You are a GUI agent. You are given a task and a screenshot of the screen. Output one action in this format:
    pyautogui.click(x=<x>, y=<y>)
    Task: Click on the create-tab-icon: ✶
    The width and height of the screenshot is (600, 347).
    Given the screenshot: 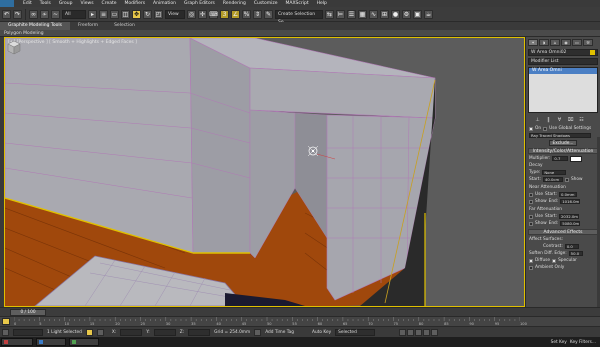 What is the action you would take?
    pyautogui.click(x=533, y=42)
    